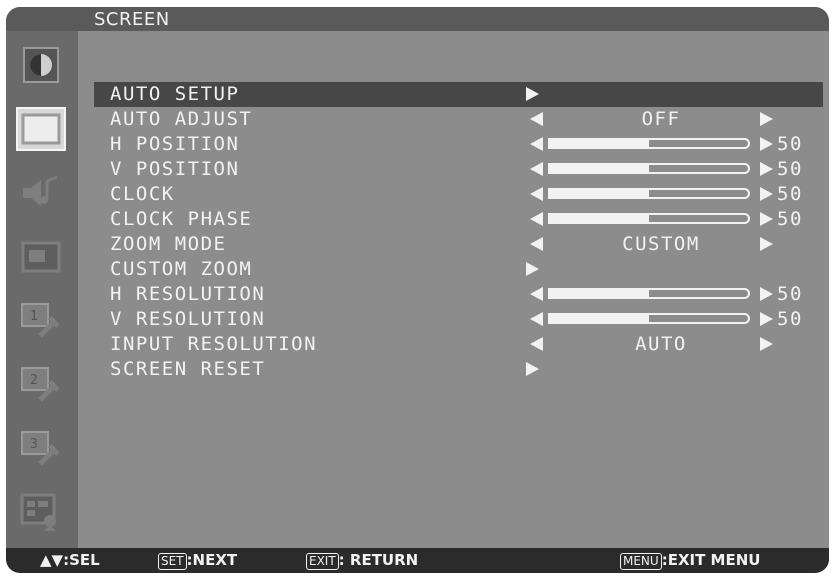 Image resolution: width=835 pixels, height=576 pixels. What do you see at coordinates (41, 257) in the screenshot?
I see `pip-icon` at bounding box center [41, 257].